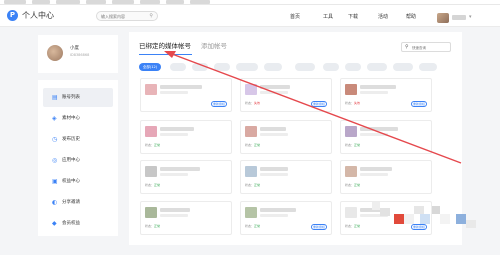 Image resolution: width=500 pixels, height=255 pixels. Describe the element at coordinates (71, 181) in the screenshot. I see `sidebar-item-label: 权益中心` at that location.